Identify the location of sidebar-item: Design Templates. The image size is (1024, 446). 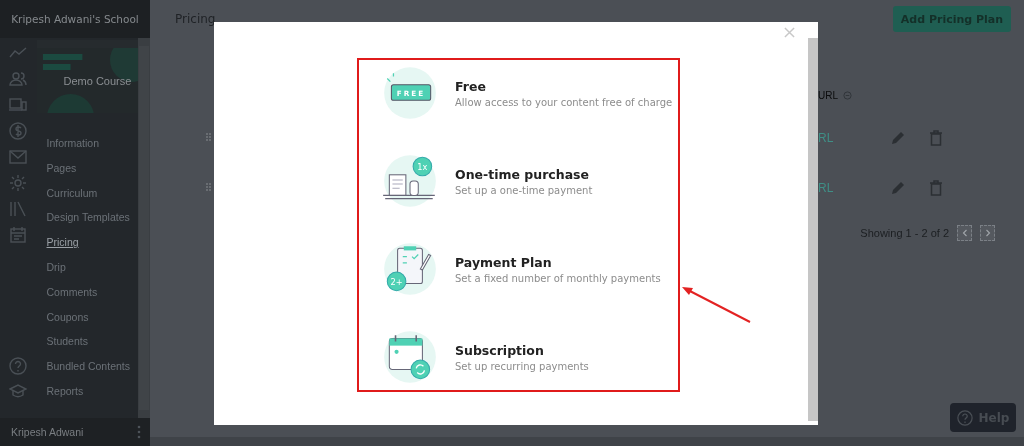
(87, 218).